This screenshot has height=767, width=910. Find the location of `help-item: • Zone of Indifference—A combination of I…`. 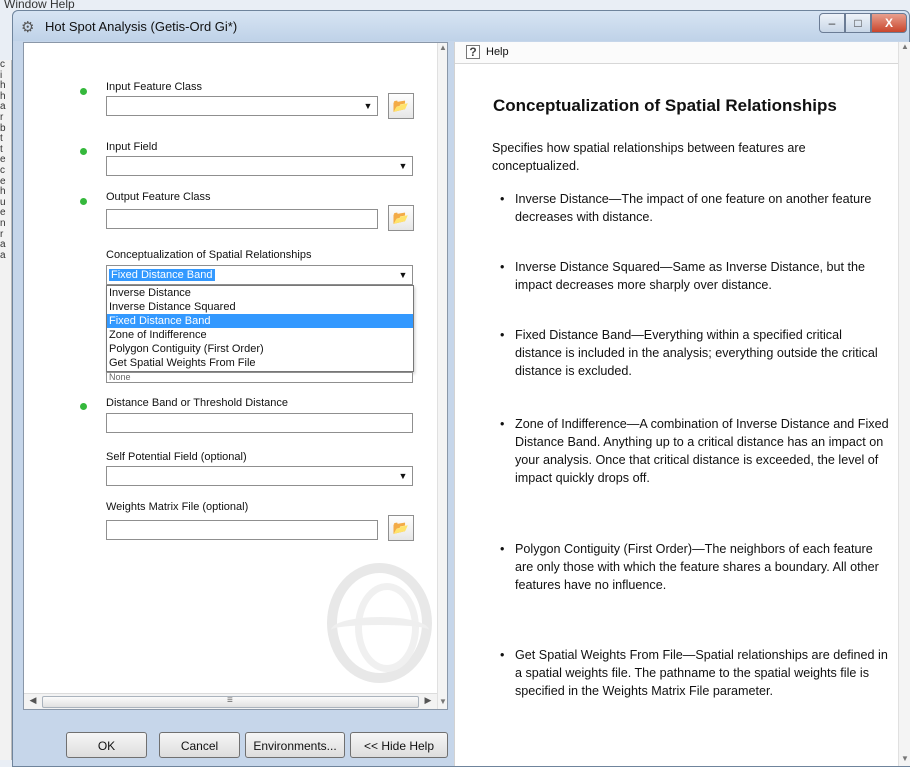

help-item: • Zone of Indifference—A combination of I… is located at coordinates (695, 451).